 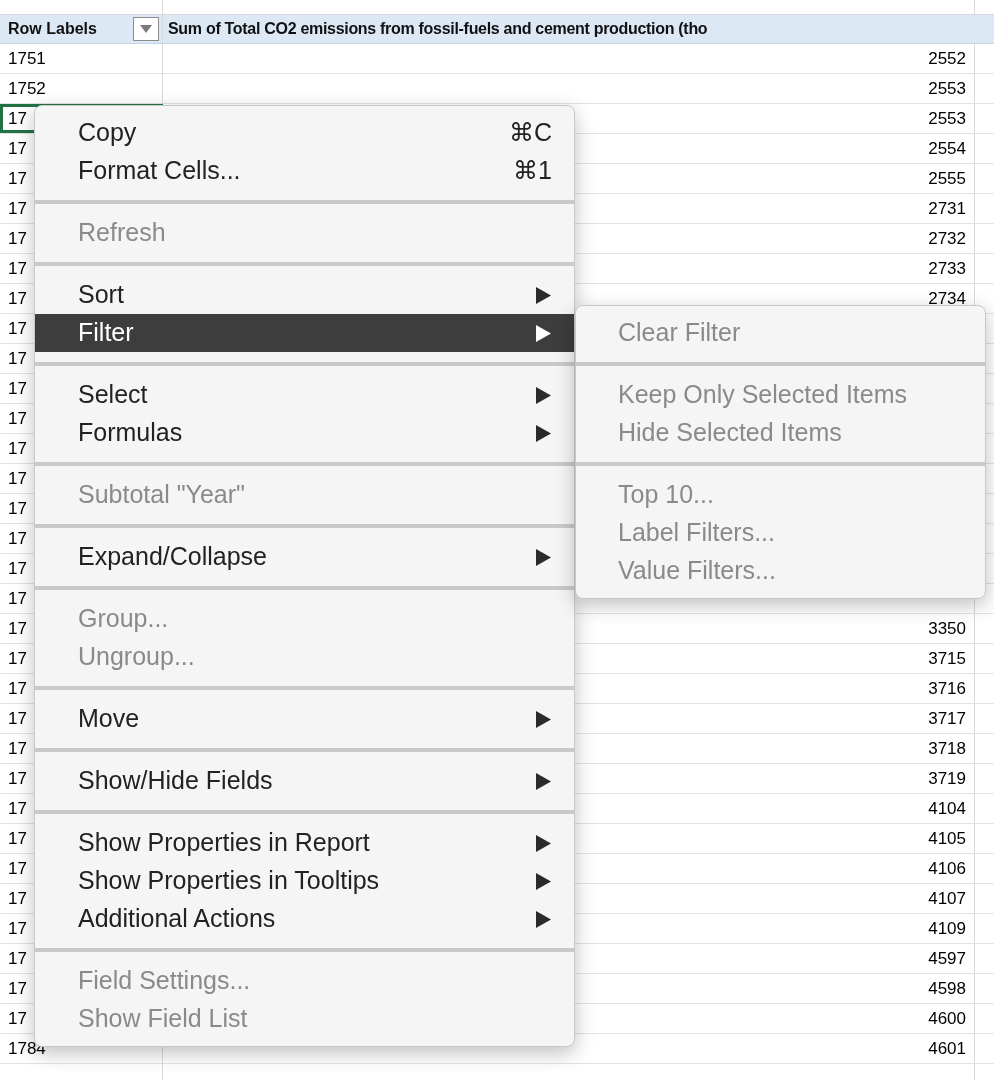 I want to click on menu-item: Select, so click(x=304, y=395).